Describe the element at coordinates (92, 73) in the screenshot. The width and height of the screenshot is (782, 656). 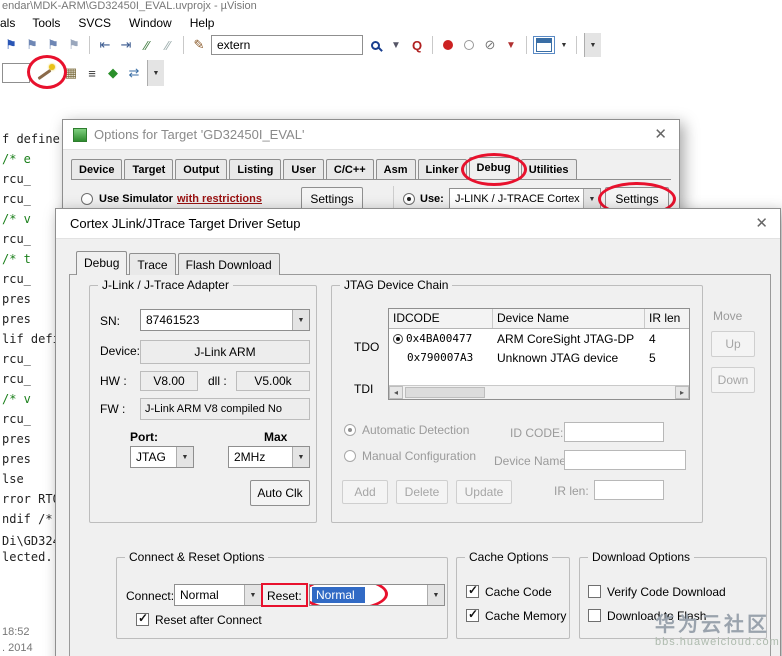
I see `project-window-icon: ≡` at that location.